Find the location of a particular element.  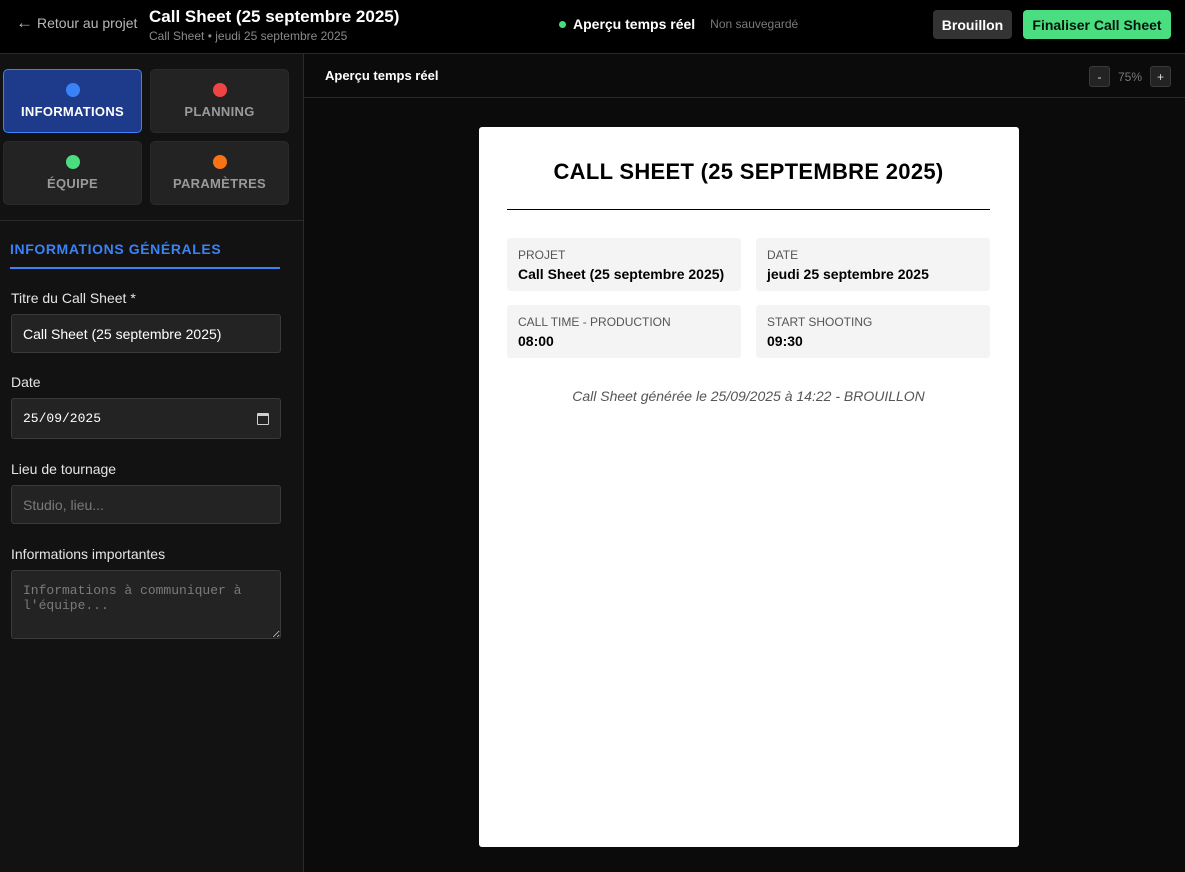

notes-field-label: Informations importantes is located at coordinates (88, 554).